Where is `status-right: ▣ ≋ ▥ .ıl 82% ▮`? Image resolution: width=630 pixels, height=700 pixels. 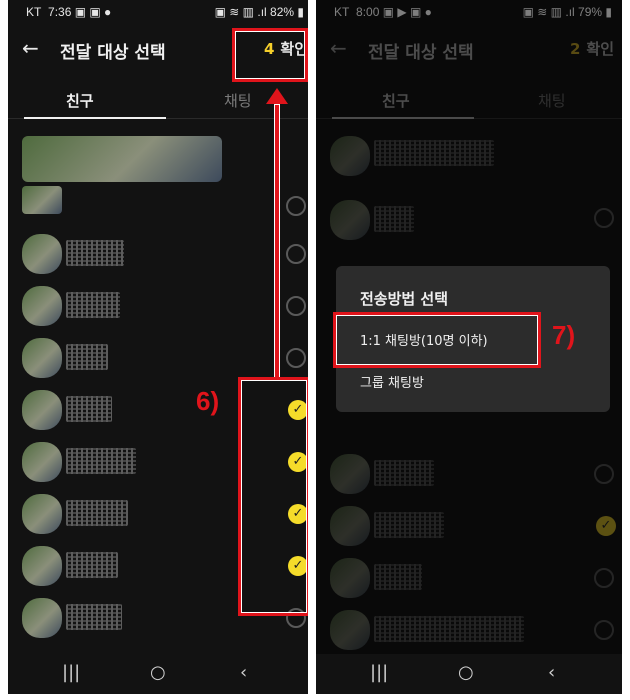
status-right: ▣ ≋ ▥ .ıl 82% ▮ is located at coordinates (259, 12).